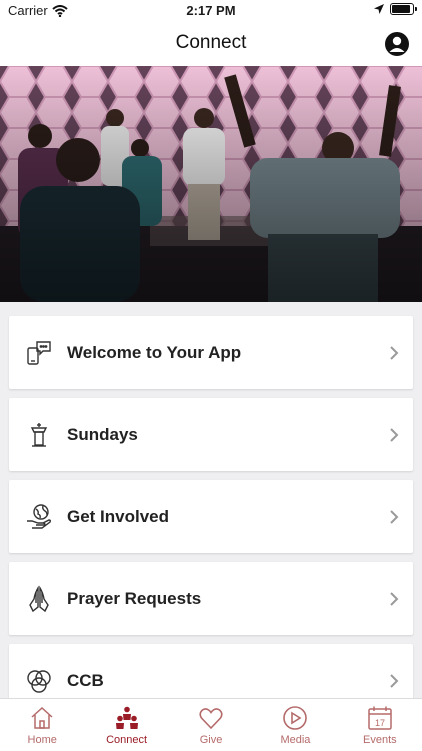  What do you see at coordinates (295, 740) in the screenshot?
I see `tab-label: Media` at bounding box center [295, 740].